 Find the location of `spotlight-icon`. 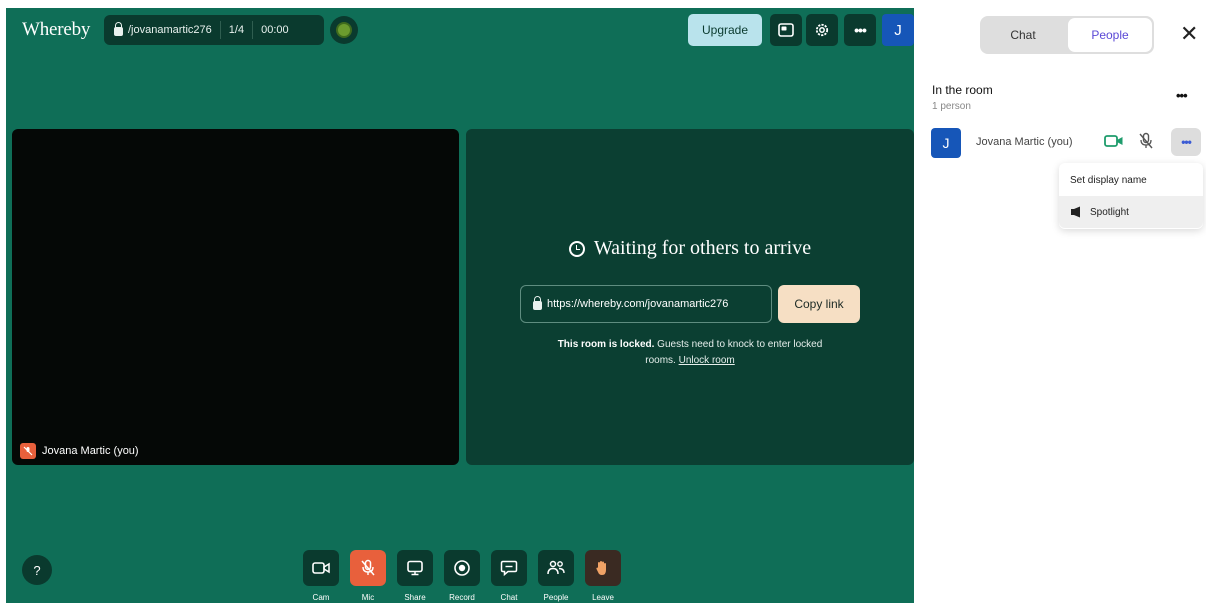

spotlight-icon is located at coordinates (1075, 212).